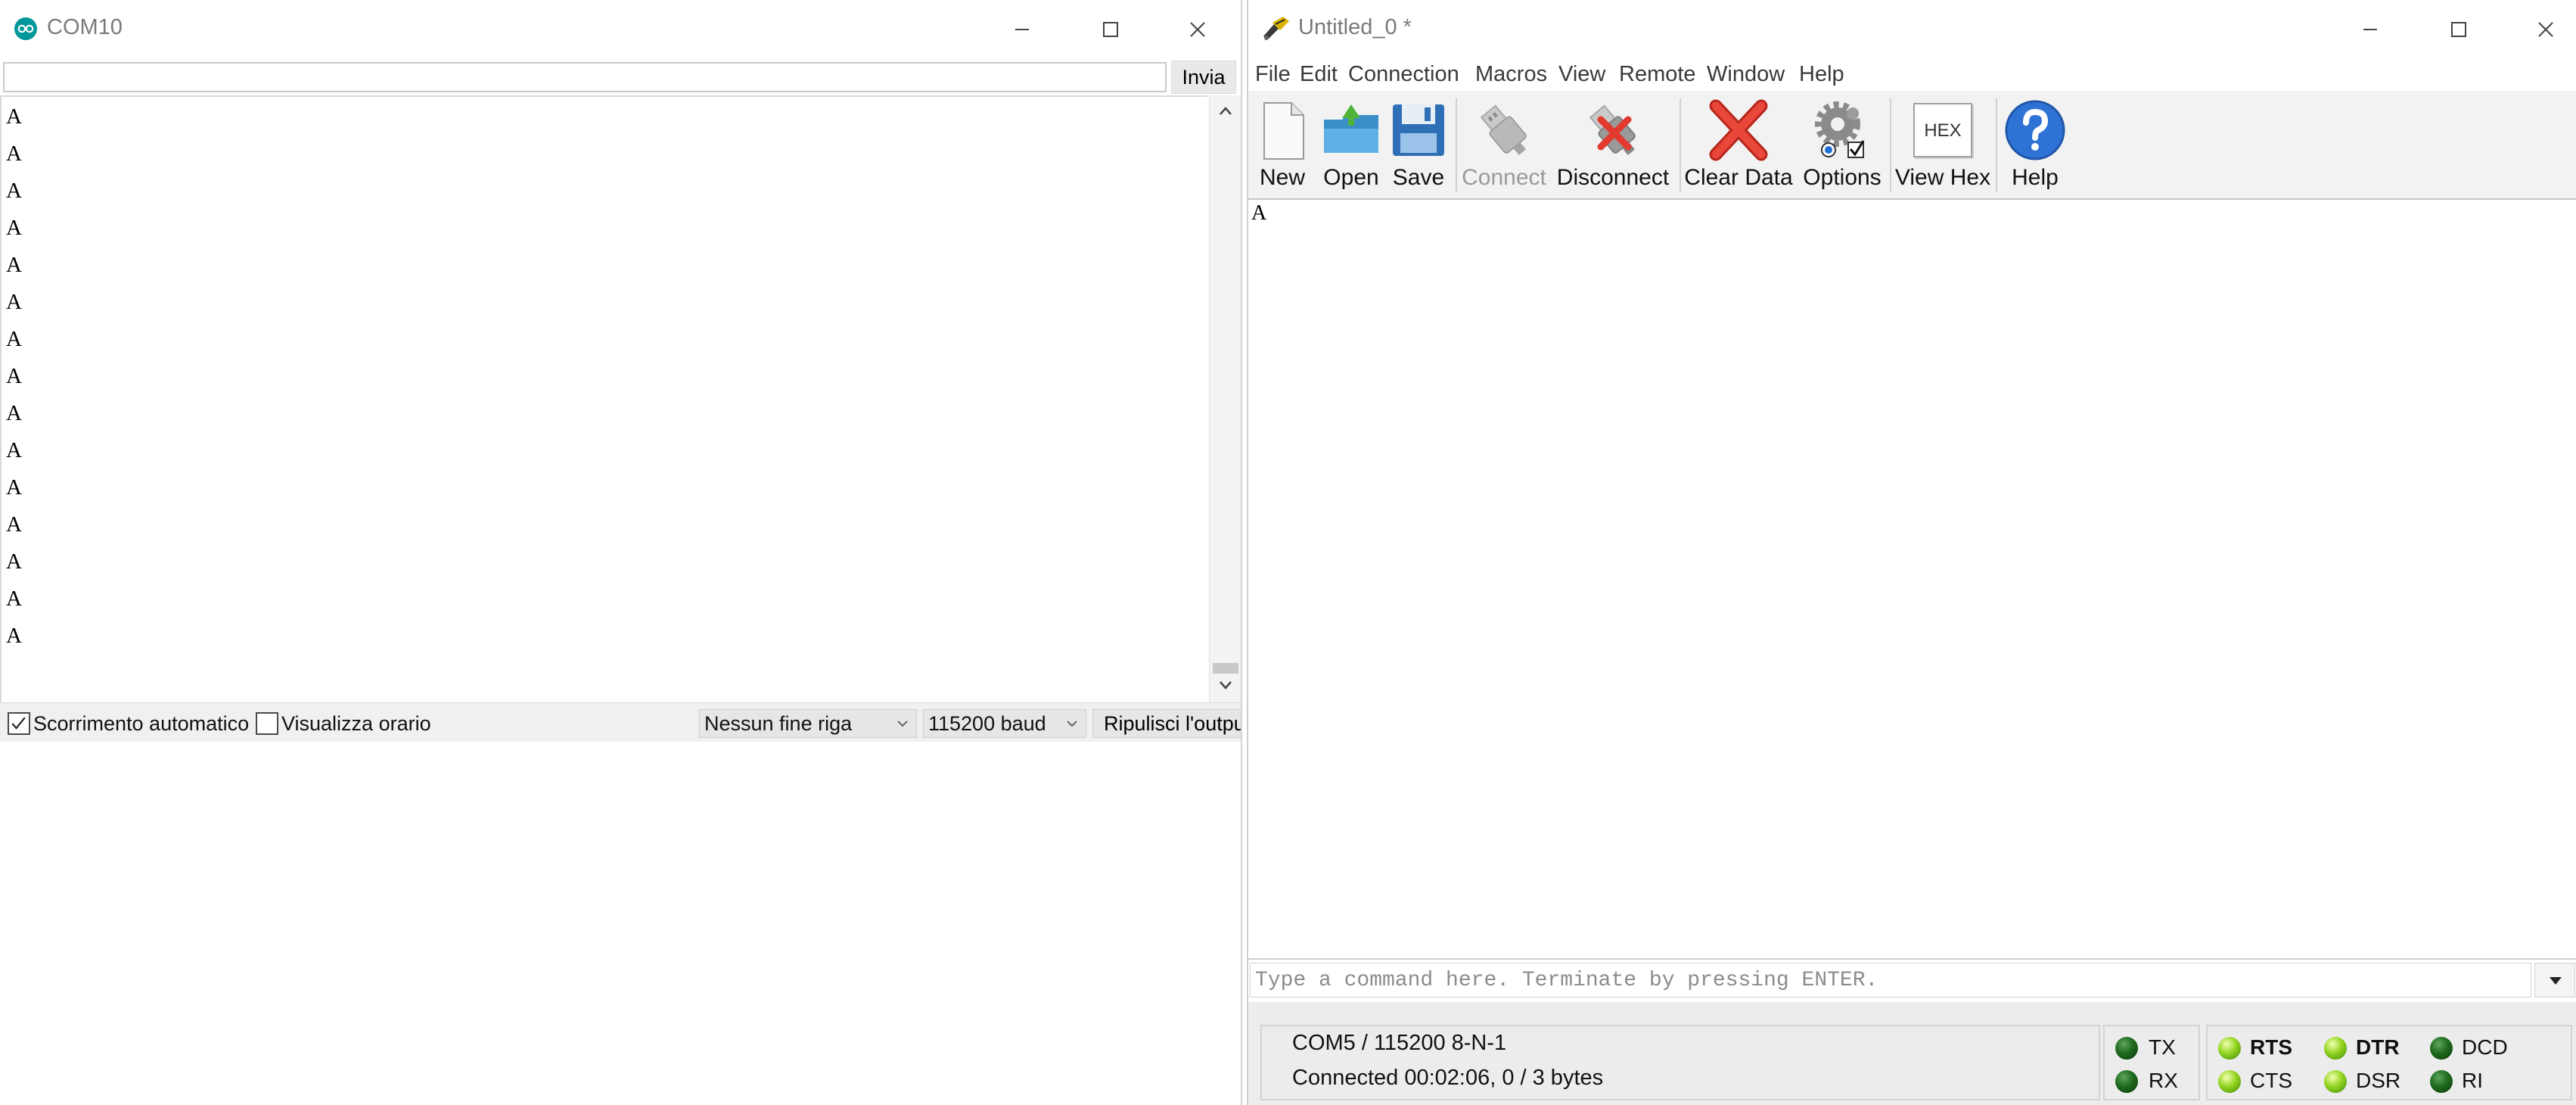 The height and width of the screenshot is (1105, 2576). I want to click on dsr-label: DSR, so click(2378, 1080).